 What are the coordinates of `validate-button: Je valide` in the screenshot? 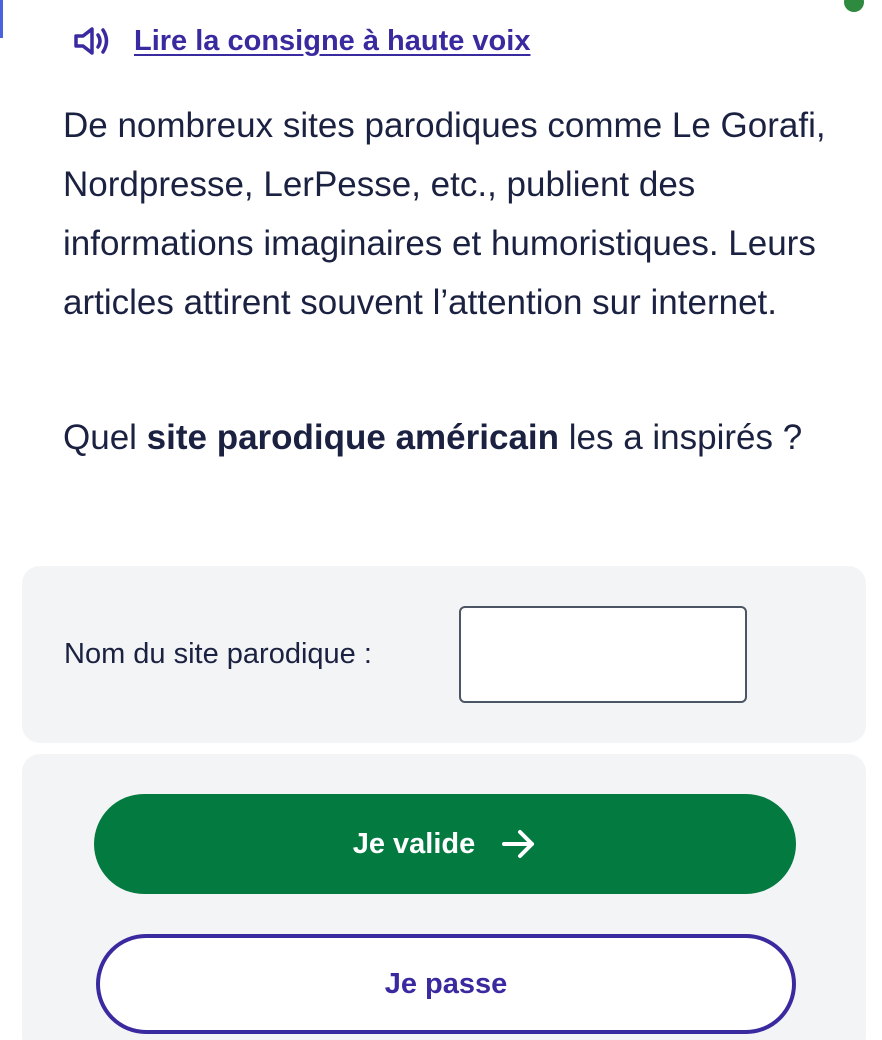 It's located at (445, 844).